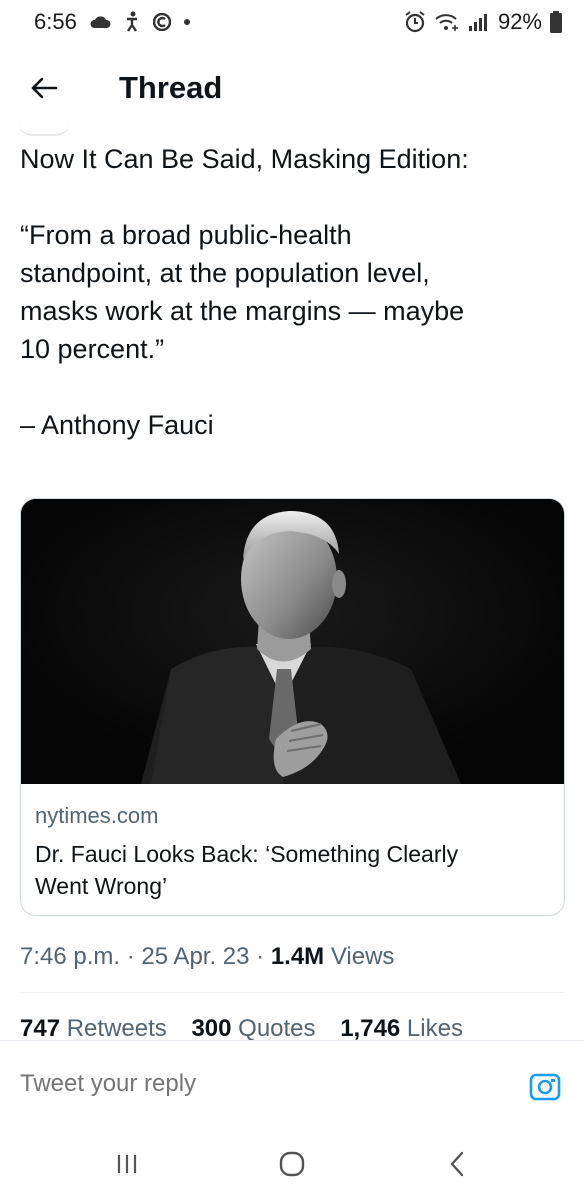  I want to click on home-icon, so click(292, 1164).